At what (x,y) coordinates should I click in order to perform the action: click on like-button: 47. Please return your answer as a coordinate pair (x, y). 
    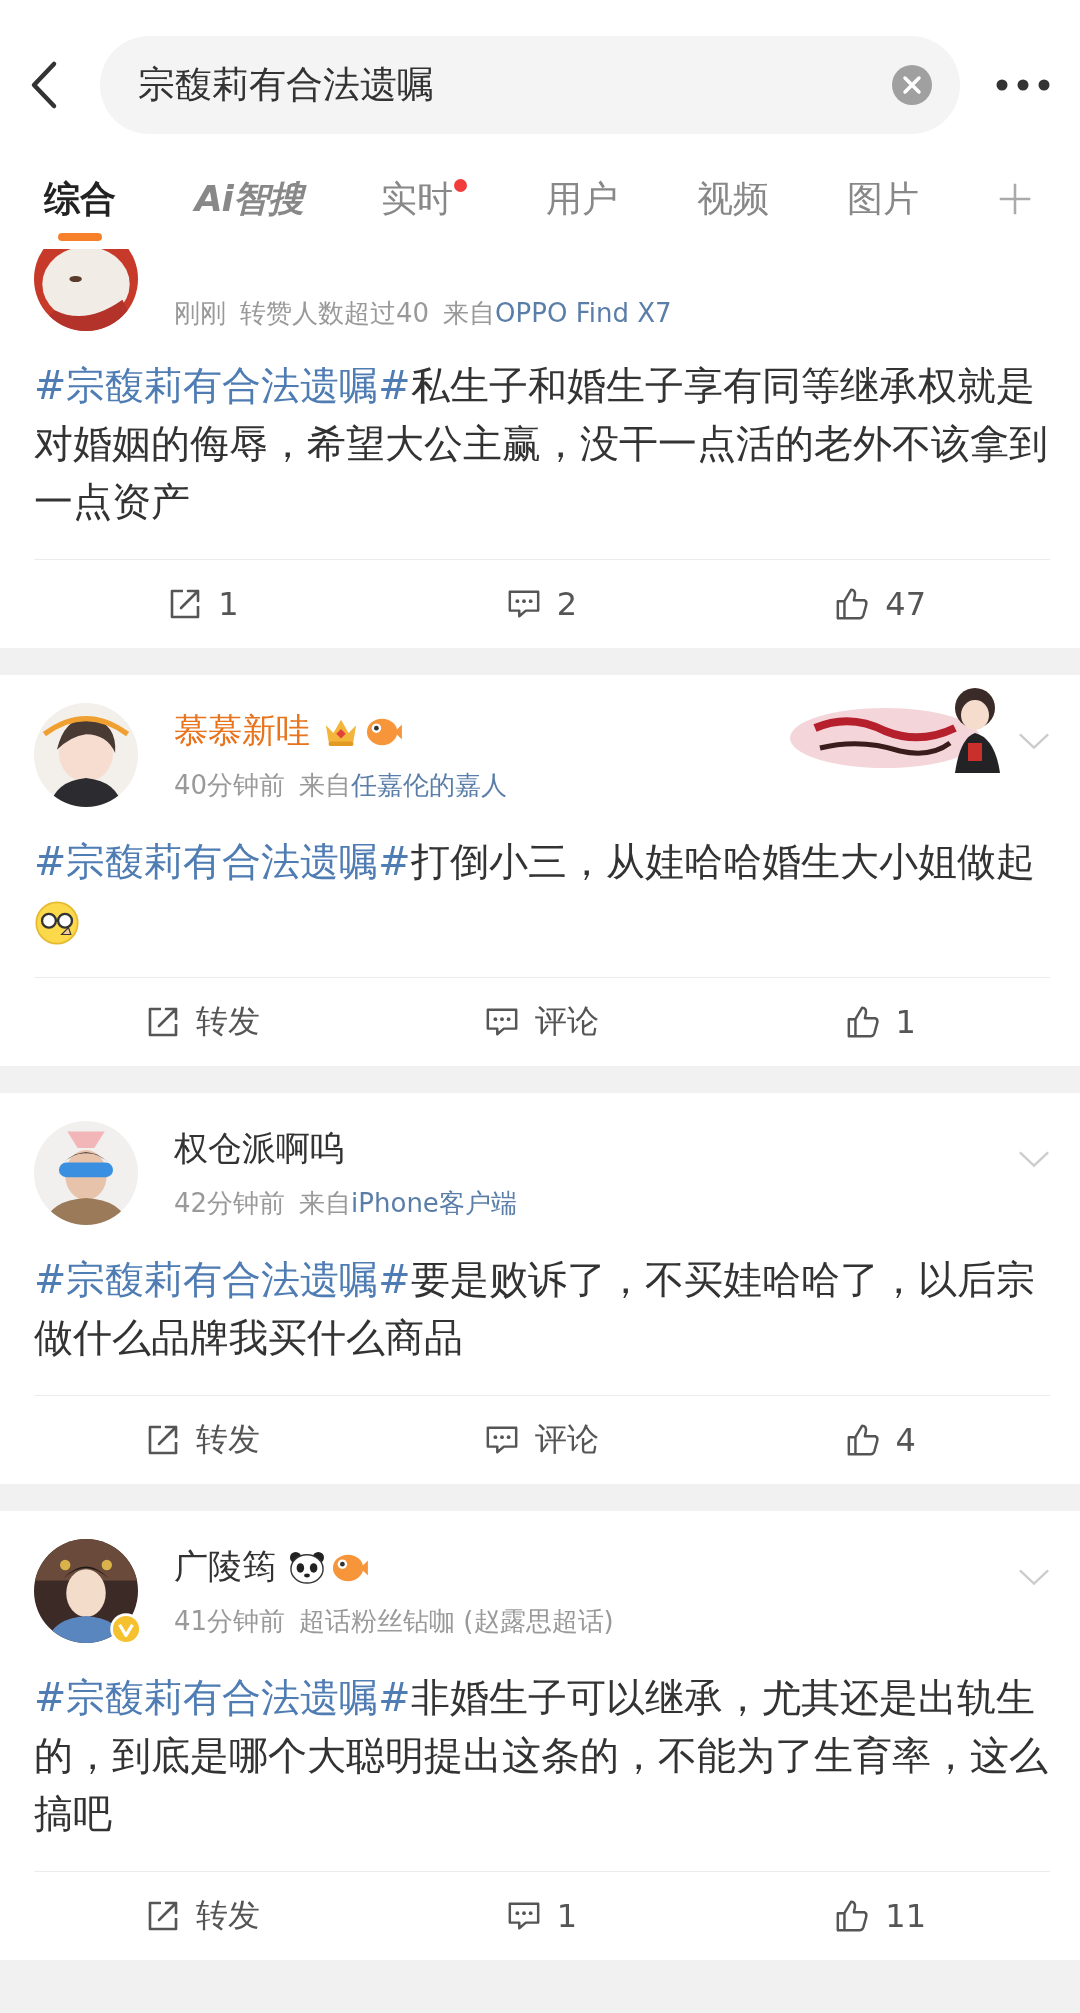
    Looking at the image, I should click on (880, 604).